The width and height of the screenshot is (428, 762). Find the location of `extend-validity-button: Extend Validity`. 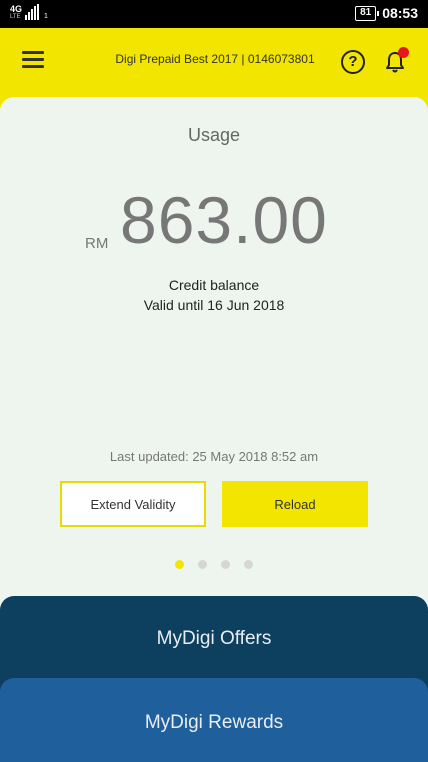

extend-validity-button: Extend Validity is located at coordinates (133, 504).